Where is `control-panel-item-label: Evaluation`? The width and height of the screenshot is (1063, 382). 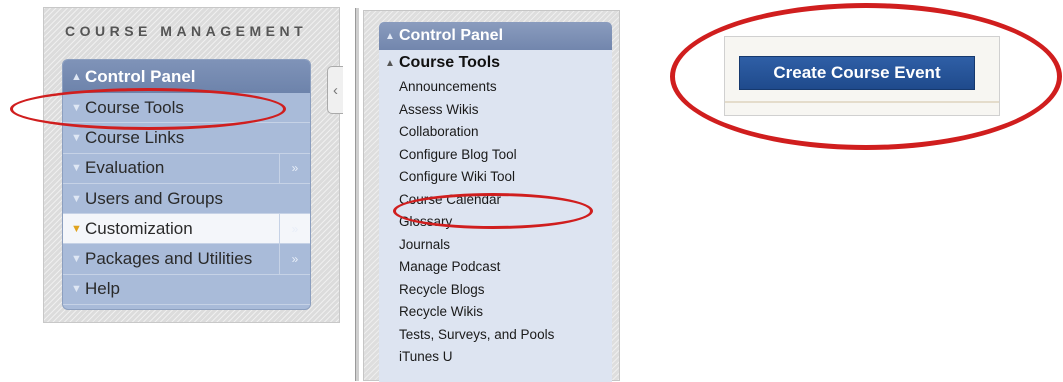
control-panel-item-label: Evaluation is located at coordinates (125, 168).